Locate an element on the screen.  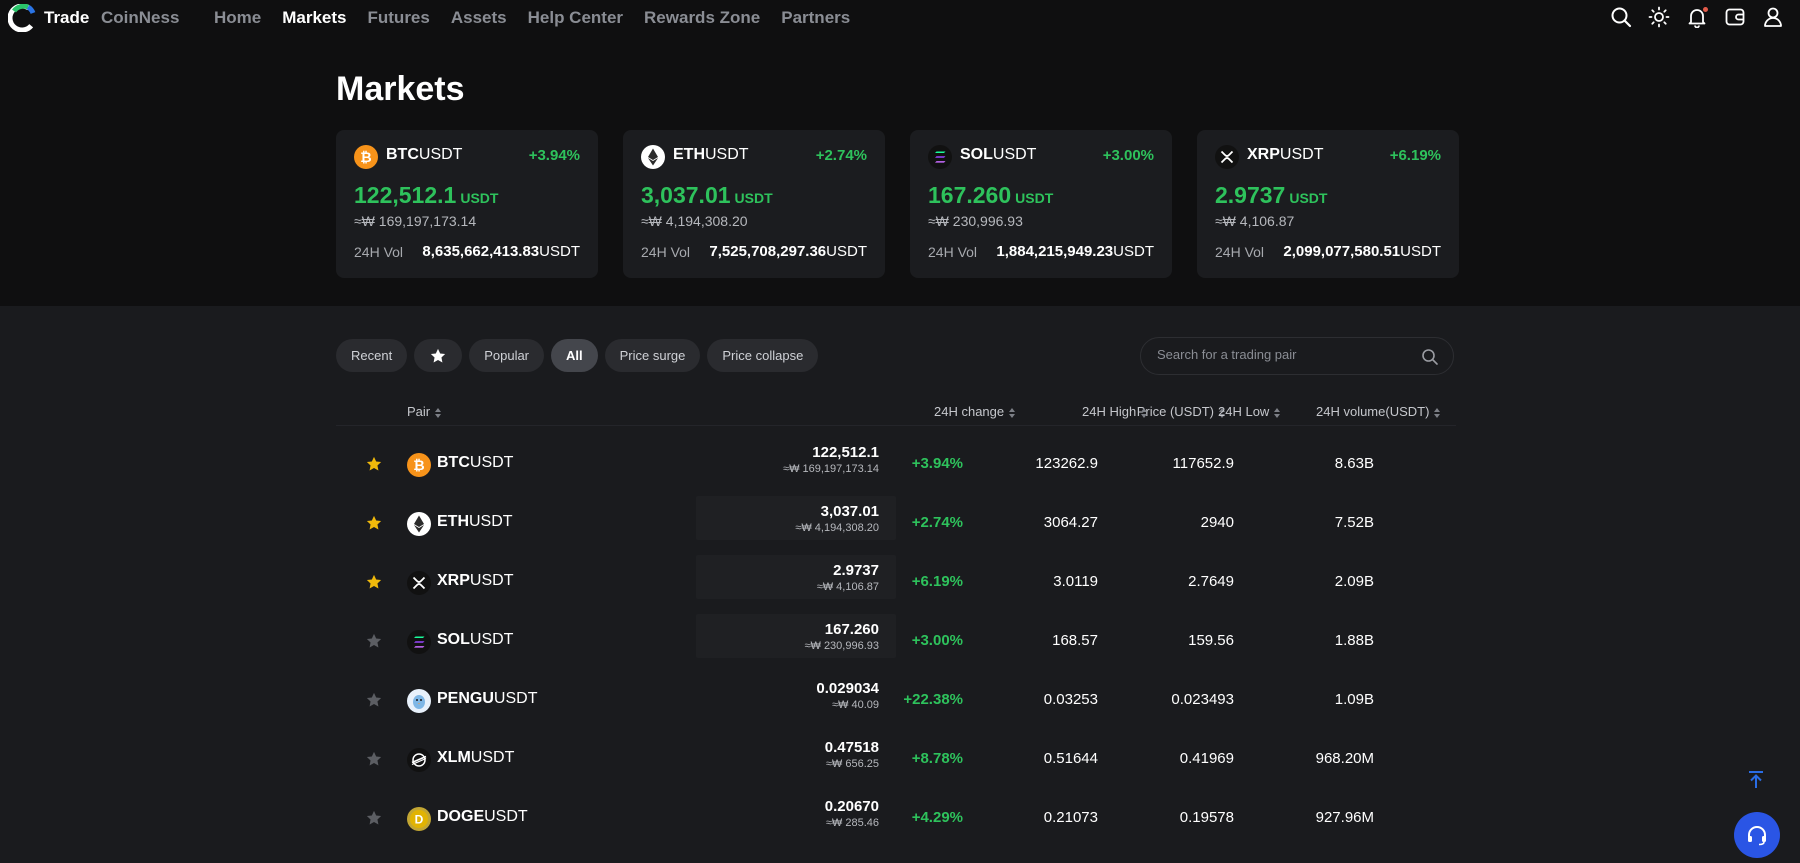
header-low: 24H Low is located at coordinates (1249, 411).